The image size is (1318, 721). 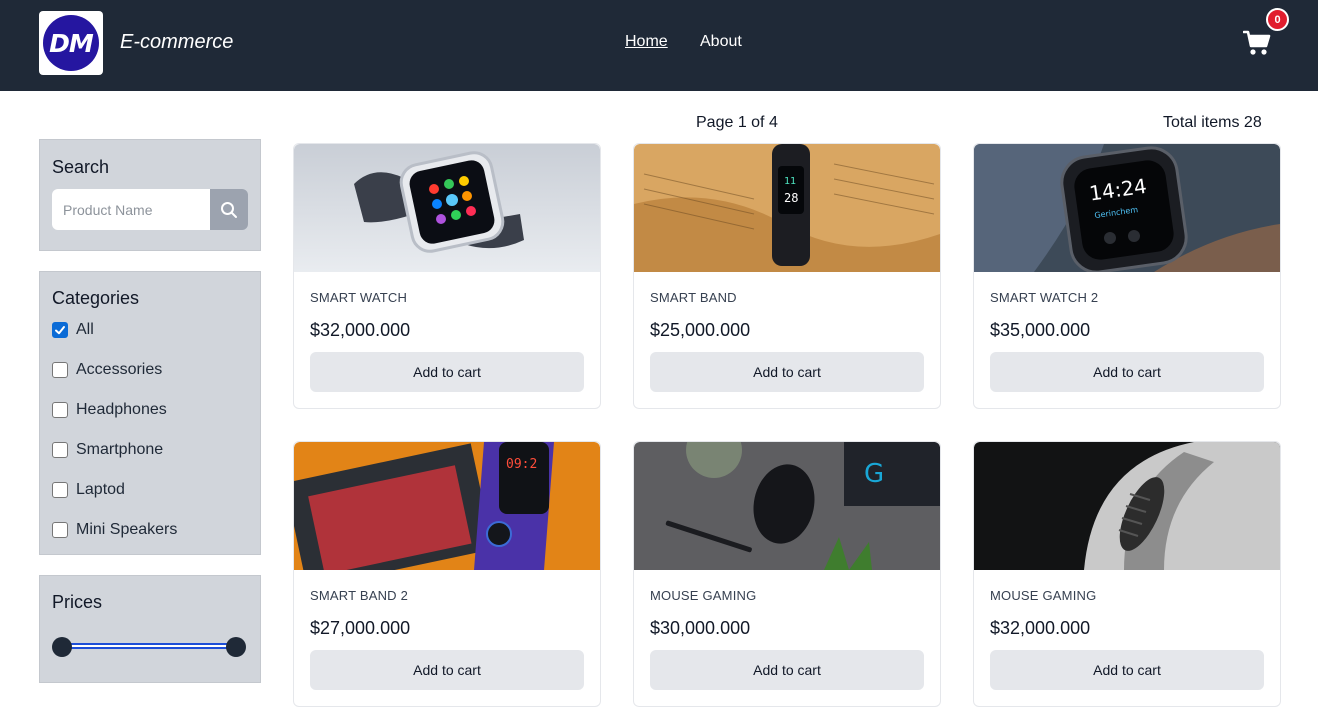 I want to click on category-accessories: Accessories, so click(x=107, y=370).